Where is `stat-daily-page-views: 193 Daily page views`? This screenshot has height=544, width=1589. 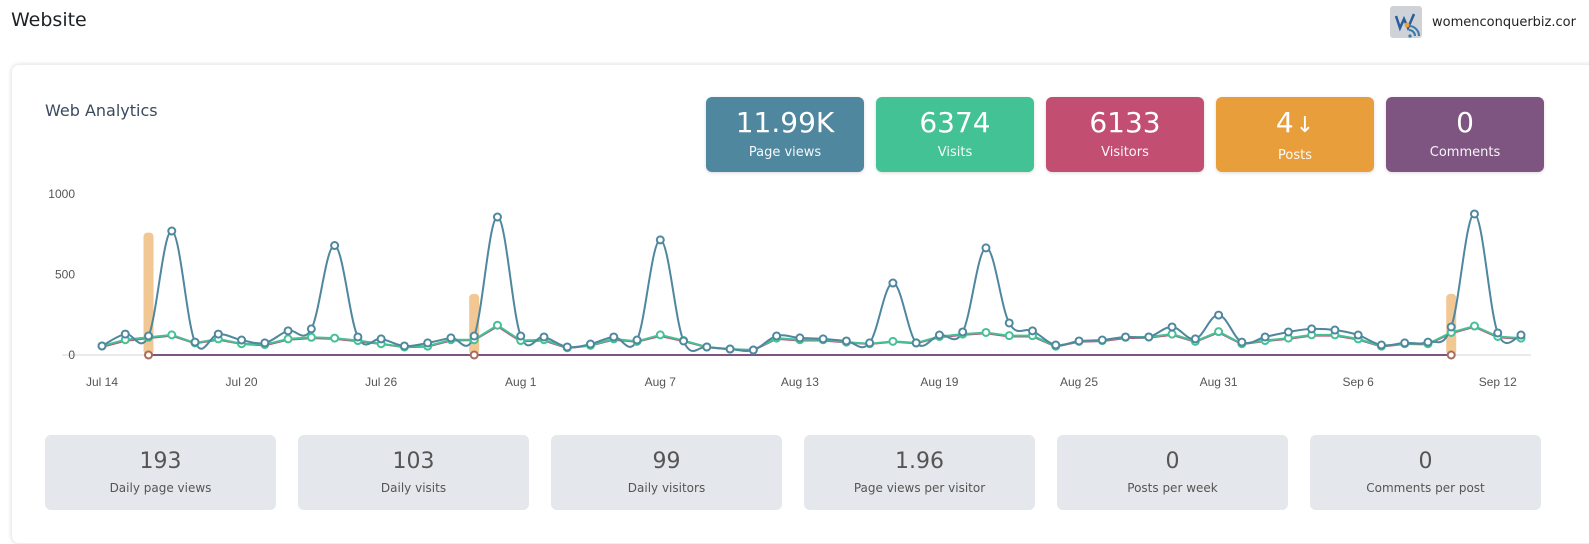 stat-daily-page-views: 193 Daily page views is located at coordinates (160, 472).